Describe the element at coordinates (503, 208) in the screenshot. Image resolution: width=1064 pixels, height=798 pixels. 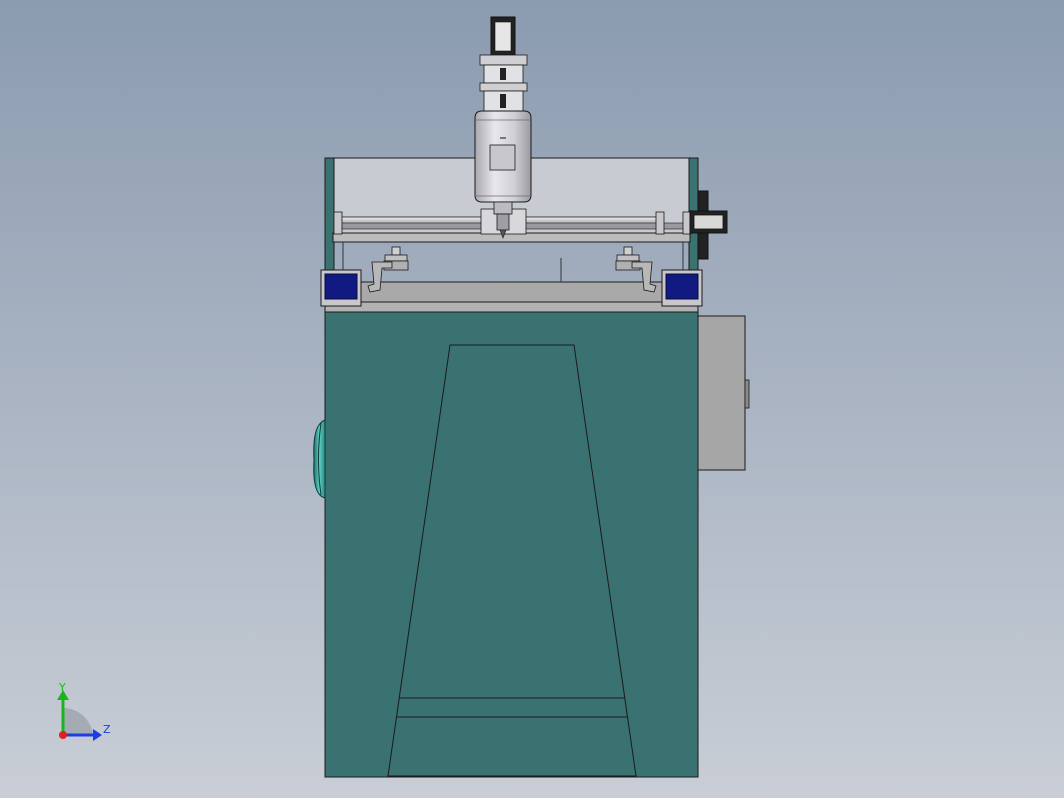
I see `spindle-collet` at that location.